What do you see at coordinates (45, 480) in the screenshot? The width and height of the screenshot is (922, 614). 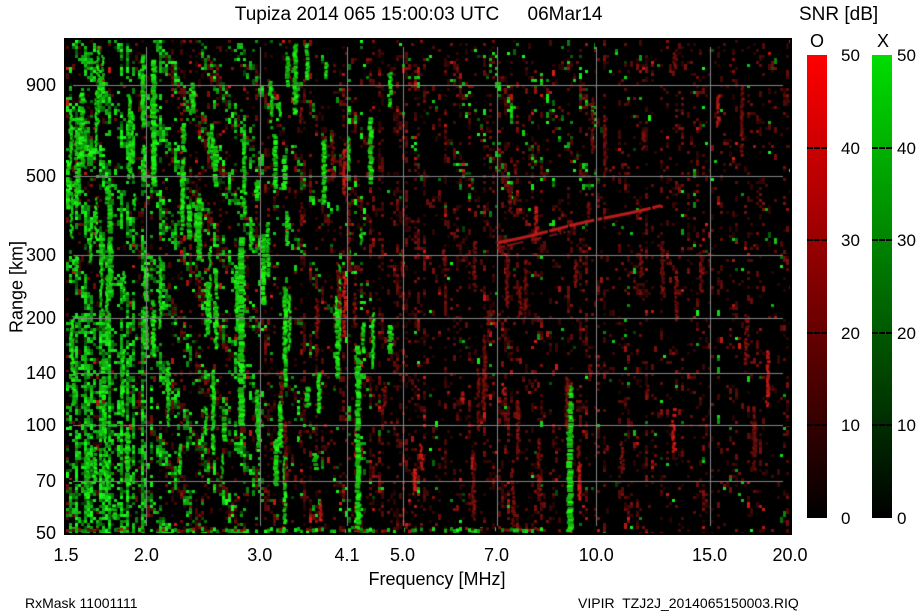 I see `y-tick-label: 70` at bounding box center [45, 480].